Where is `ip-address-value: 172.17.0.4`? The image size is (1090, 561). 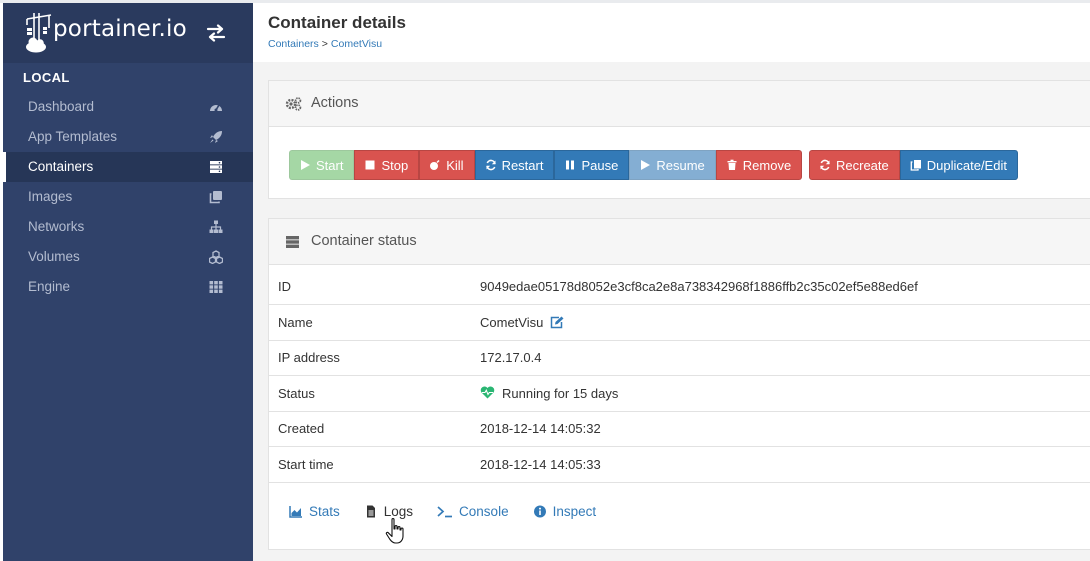 ip-address-value: 172.17.0.4 is located at coordinates (785, 358).